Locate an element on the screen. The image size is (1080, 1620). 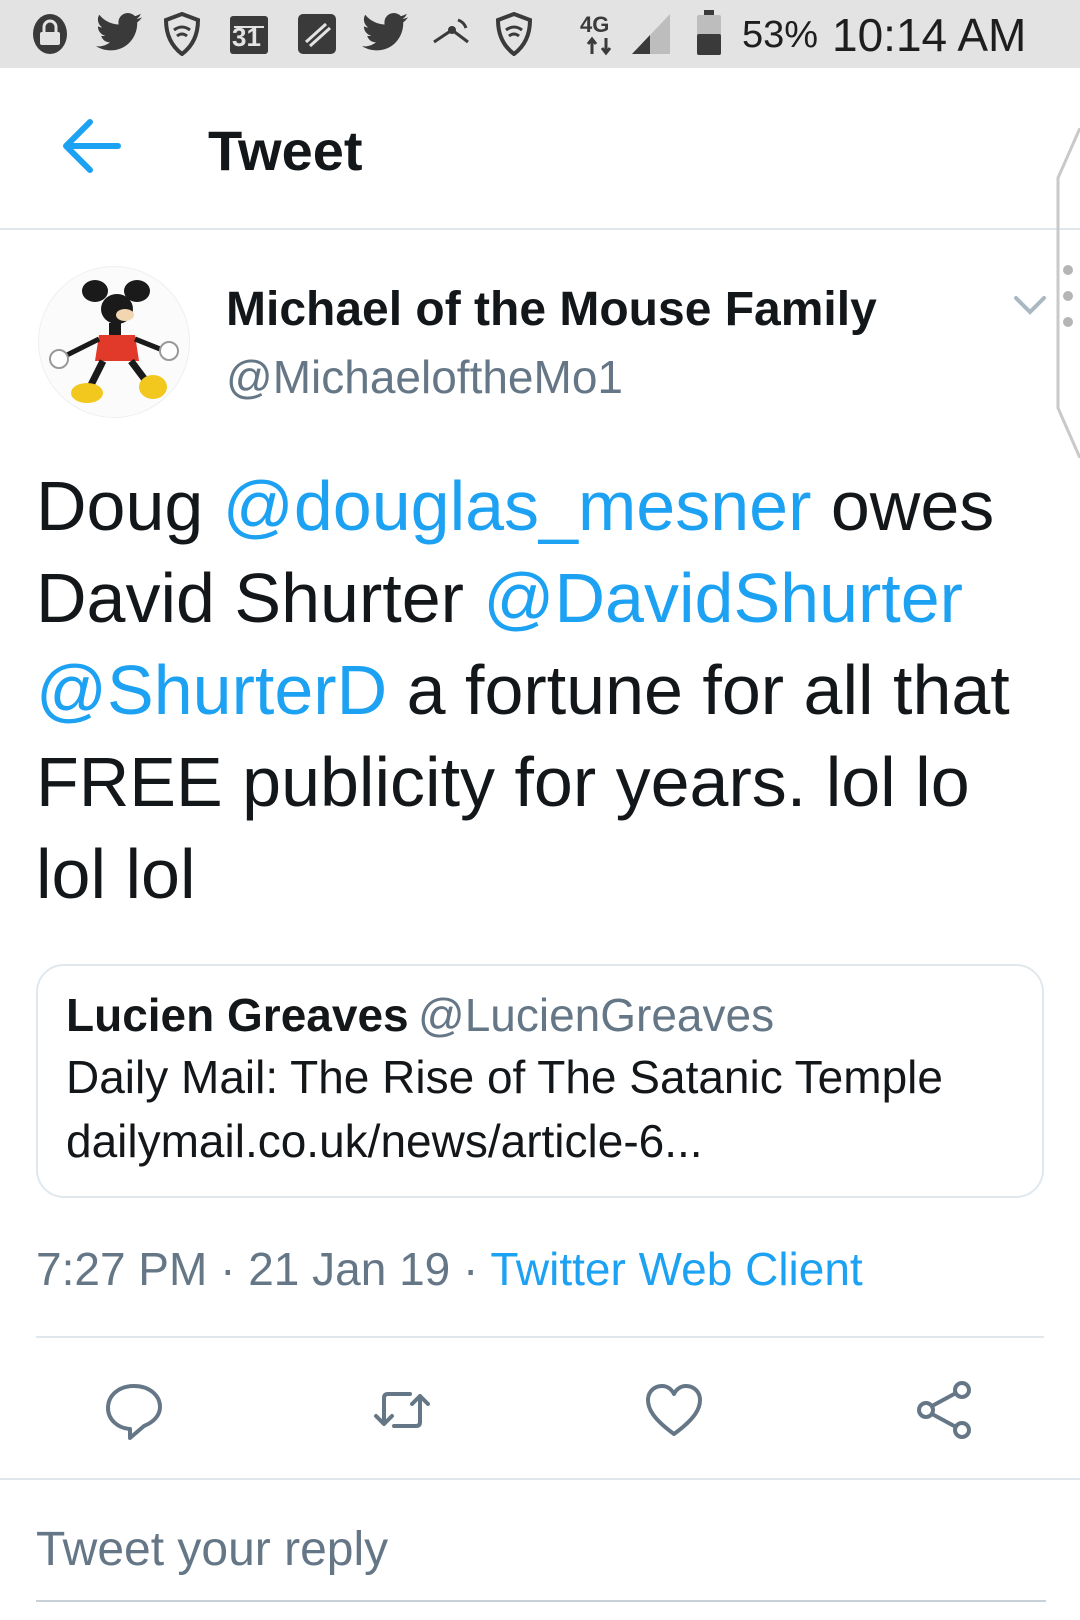
retweet-icon is located at coordinates (402, 1410).